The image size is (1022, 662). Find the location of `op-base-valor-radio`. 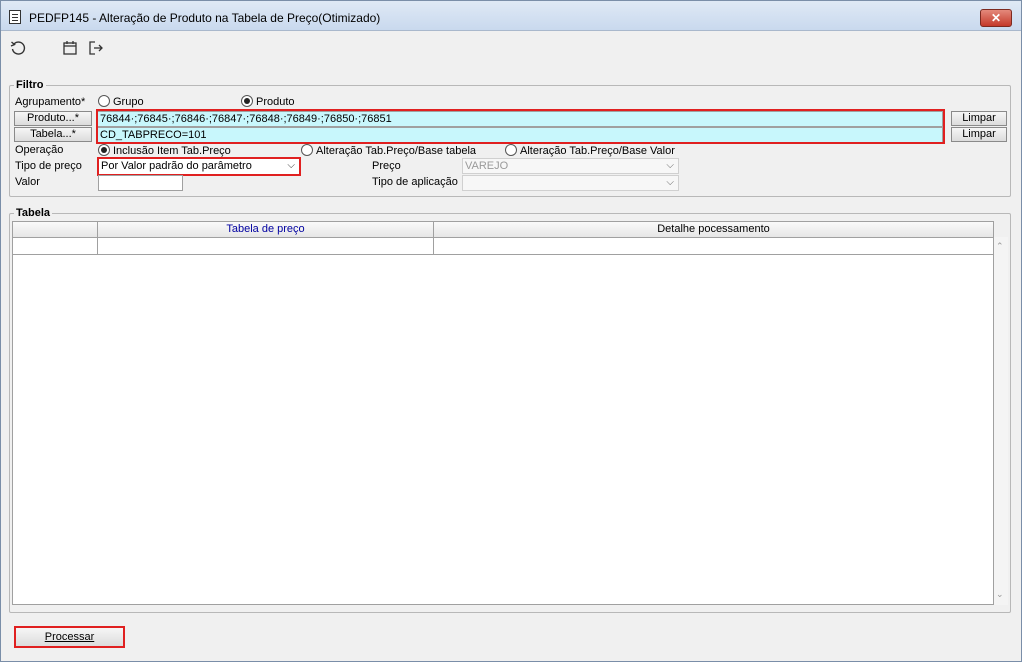

op-base-valor-radio is located at coordinates (511, 150).